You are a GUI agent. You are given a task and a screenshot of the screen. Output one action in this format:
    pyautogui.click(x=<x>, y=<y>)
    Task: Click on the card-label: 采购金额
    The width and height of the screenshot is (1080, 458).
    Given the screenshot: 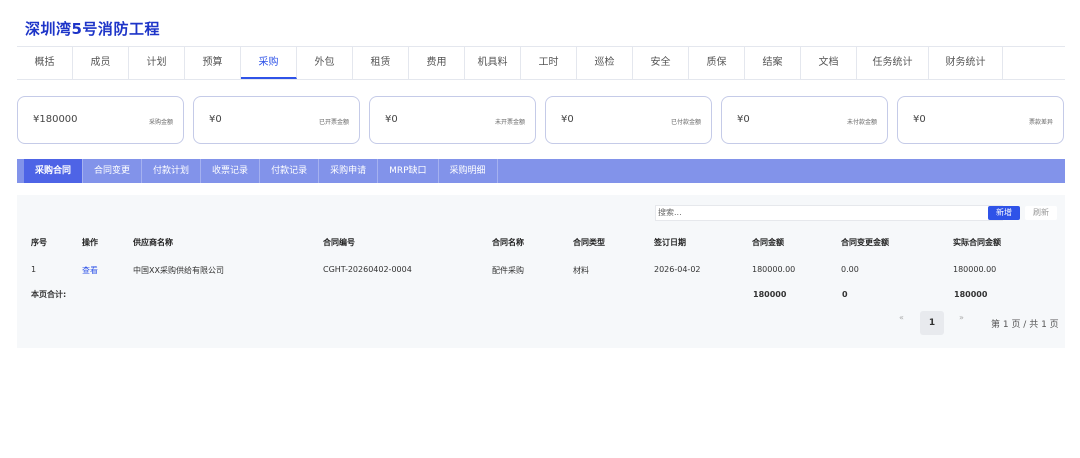 What is the action you would take?
    pyautogui.click(x=160, y=122)
    